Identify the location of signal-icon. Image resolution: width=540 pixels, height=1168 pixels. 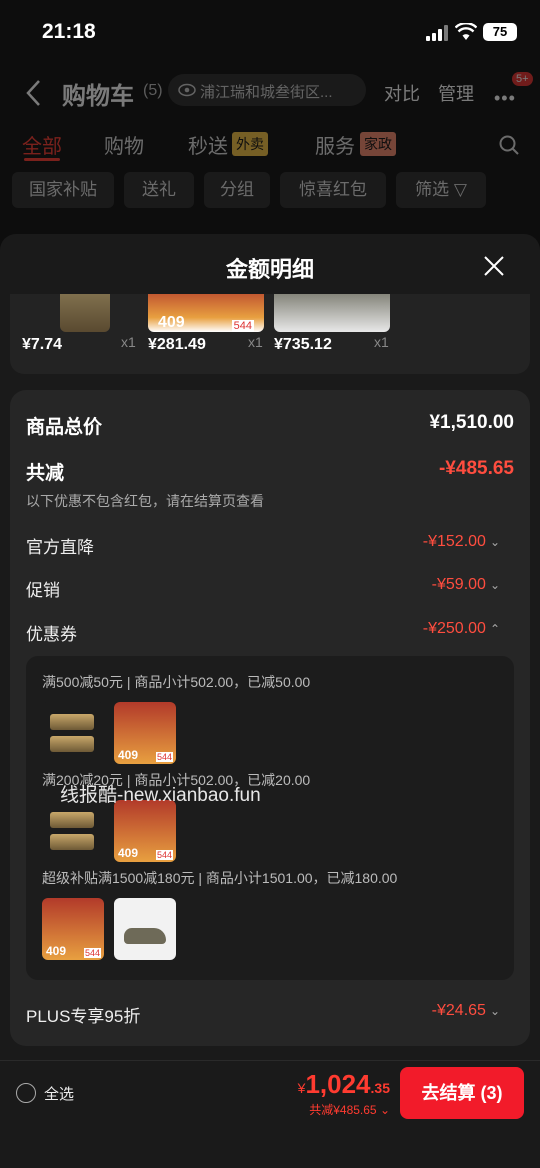
(438, 33).